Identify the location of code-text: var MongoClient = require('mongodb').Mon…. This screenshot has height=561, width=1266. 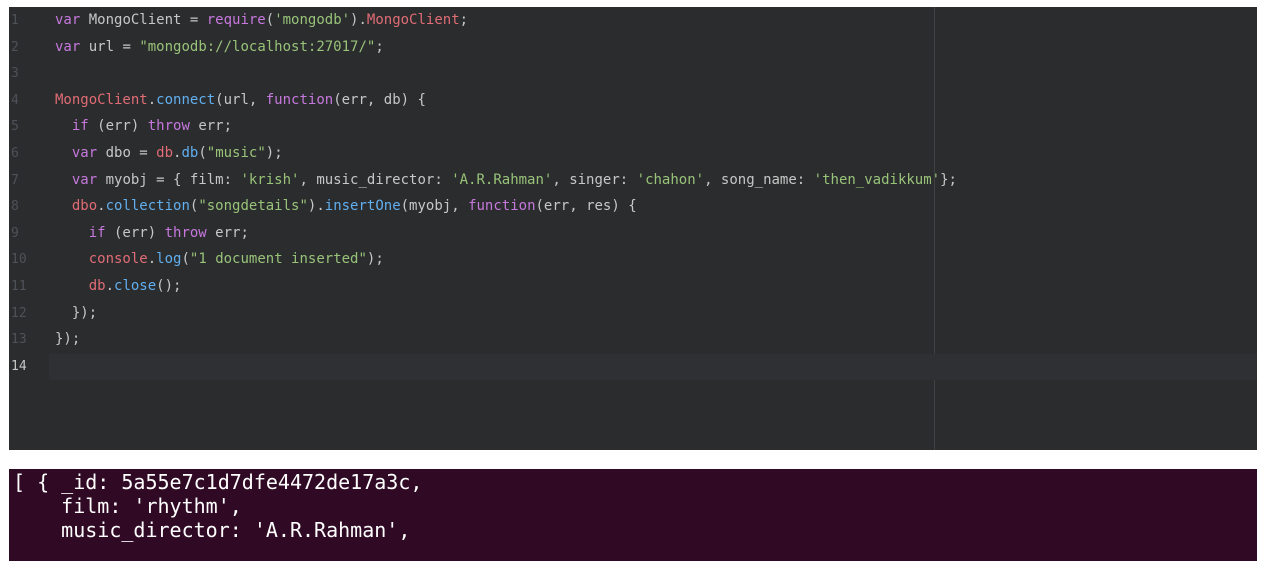
(261, 20).